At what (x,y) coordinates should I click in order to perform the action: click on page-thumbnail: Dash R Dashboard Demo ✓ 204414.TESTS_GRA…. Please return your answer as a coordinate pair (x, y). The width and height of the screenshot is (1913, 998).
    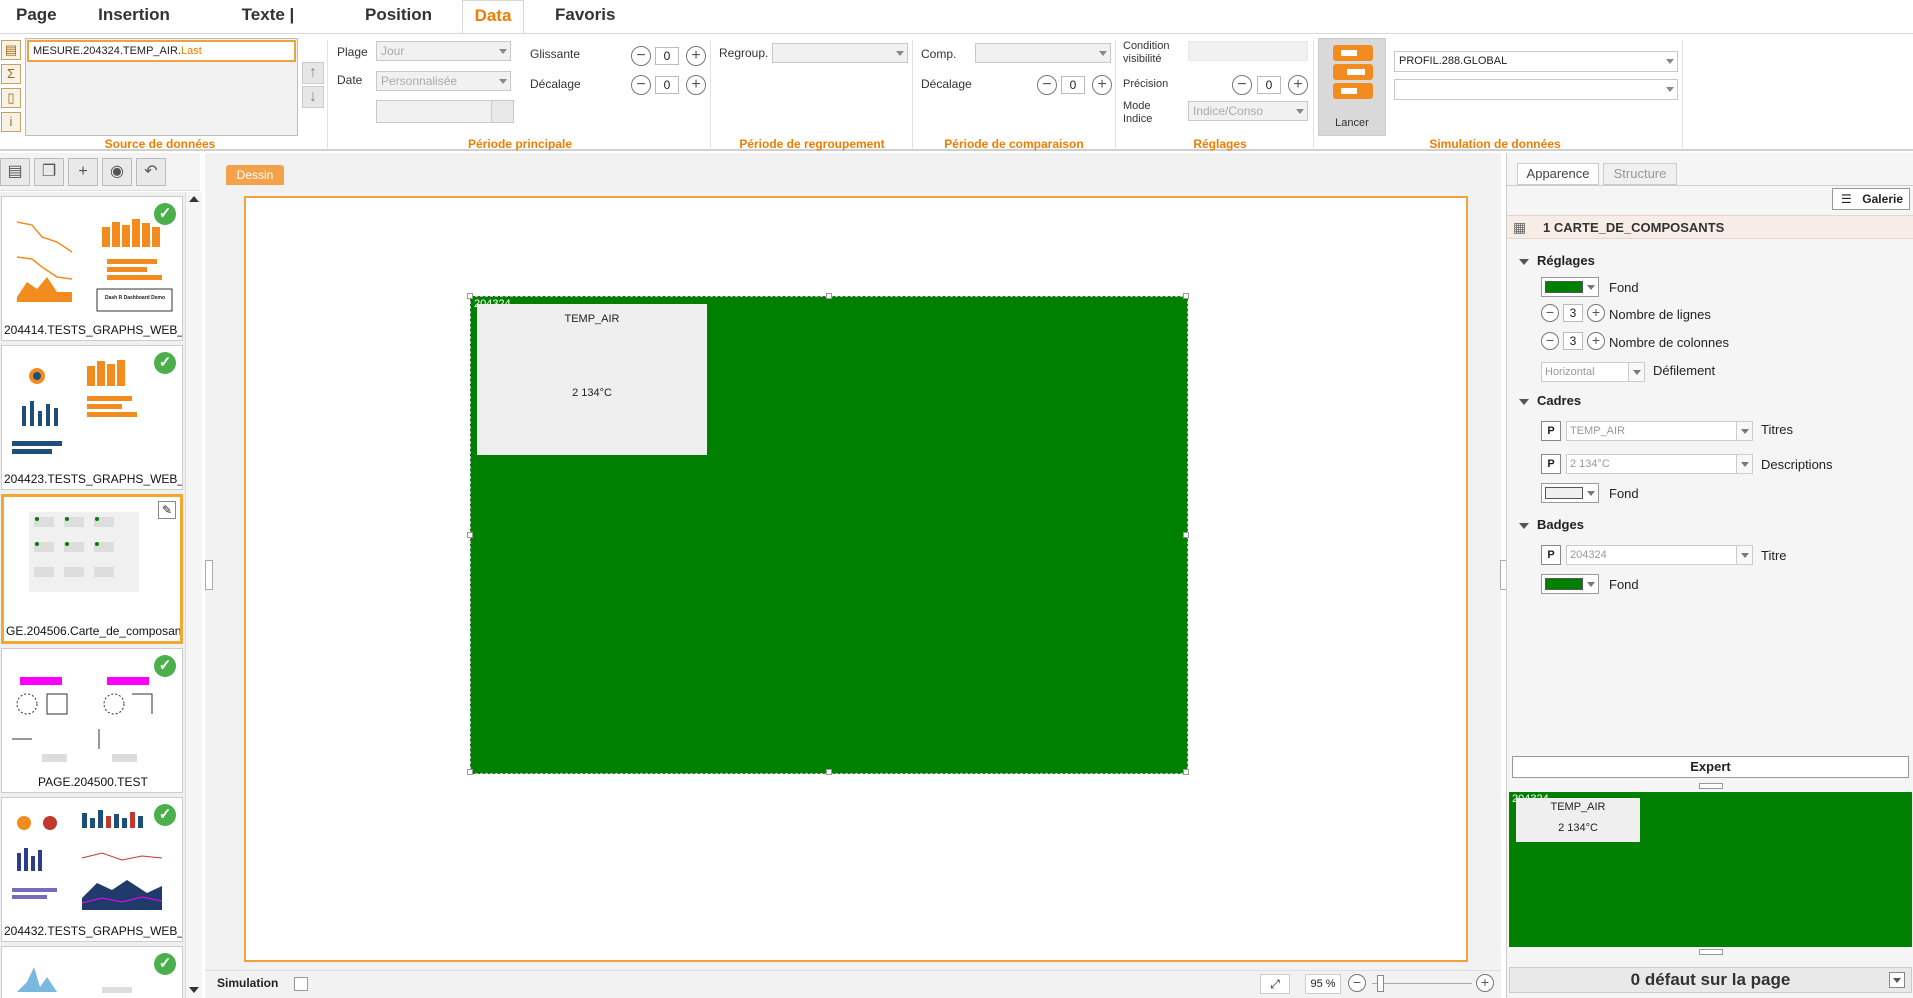
    Looking at the image, I should click on (92, 268).